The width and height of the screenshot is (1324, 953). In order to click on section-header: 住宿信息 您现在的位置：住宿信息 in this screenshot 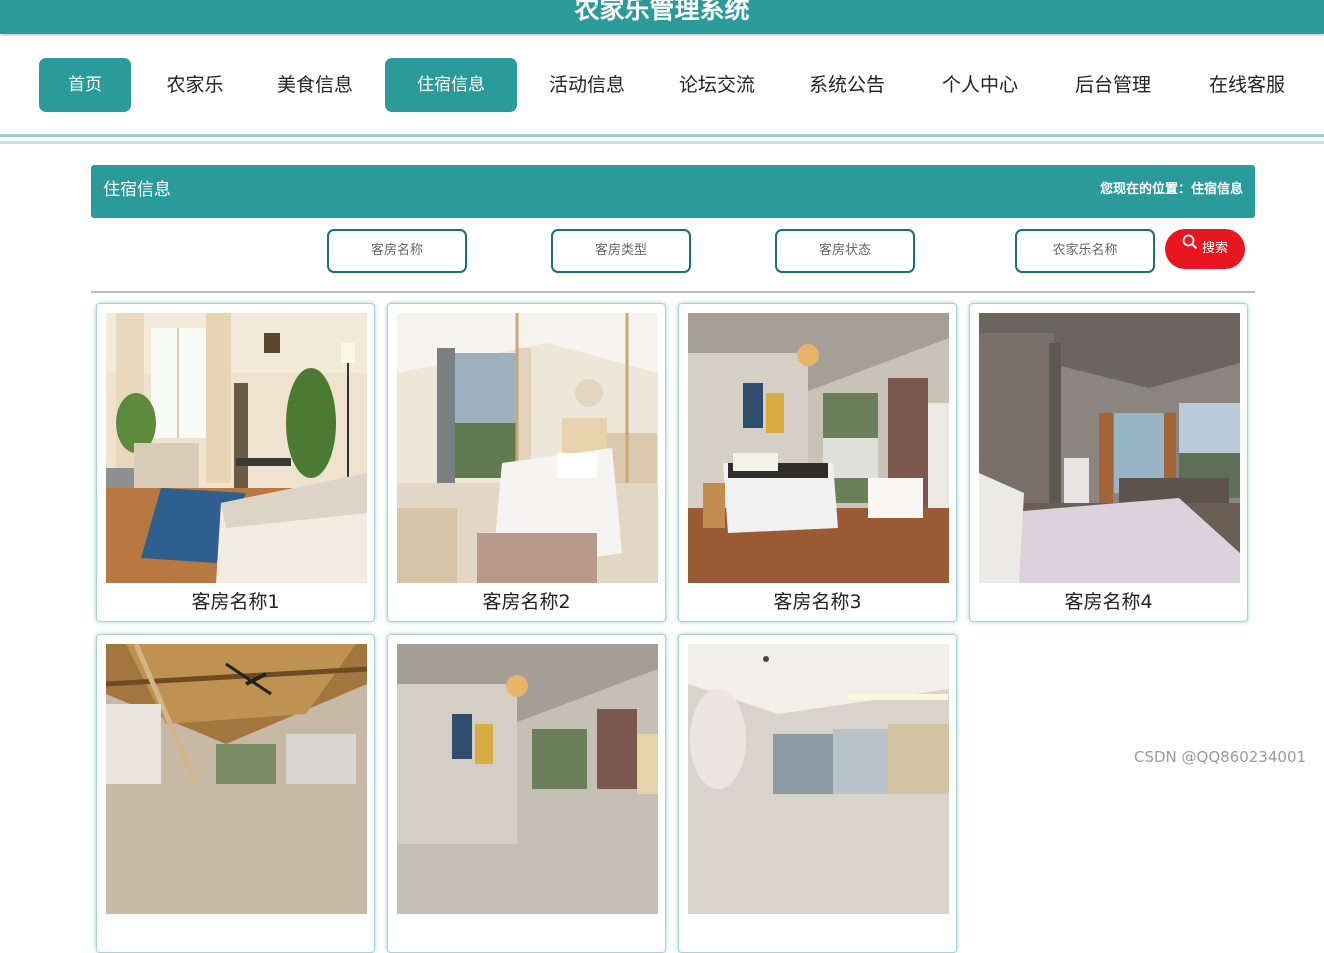, I will do `click(673, 191)`.